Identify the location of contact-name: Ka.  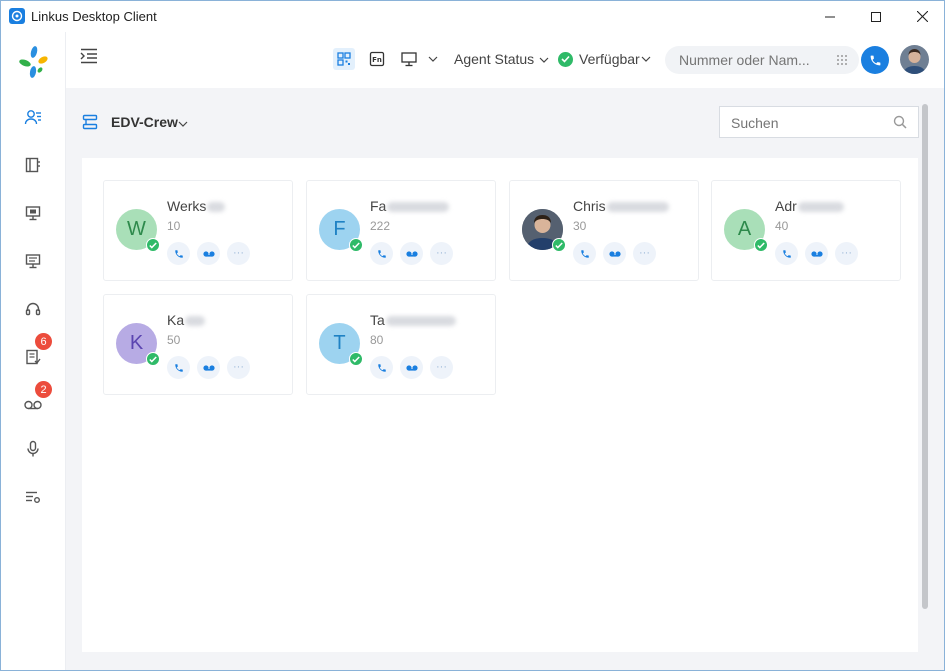
(176, 320).